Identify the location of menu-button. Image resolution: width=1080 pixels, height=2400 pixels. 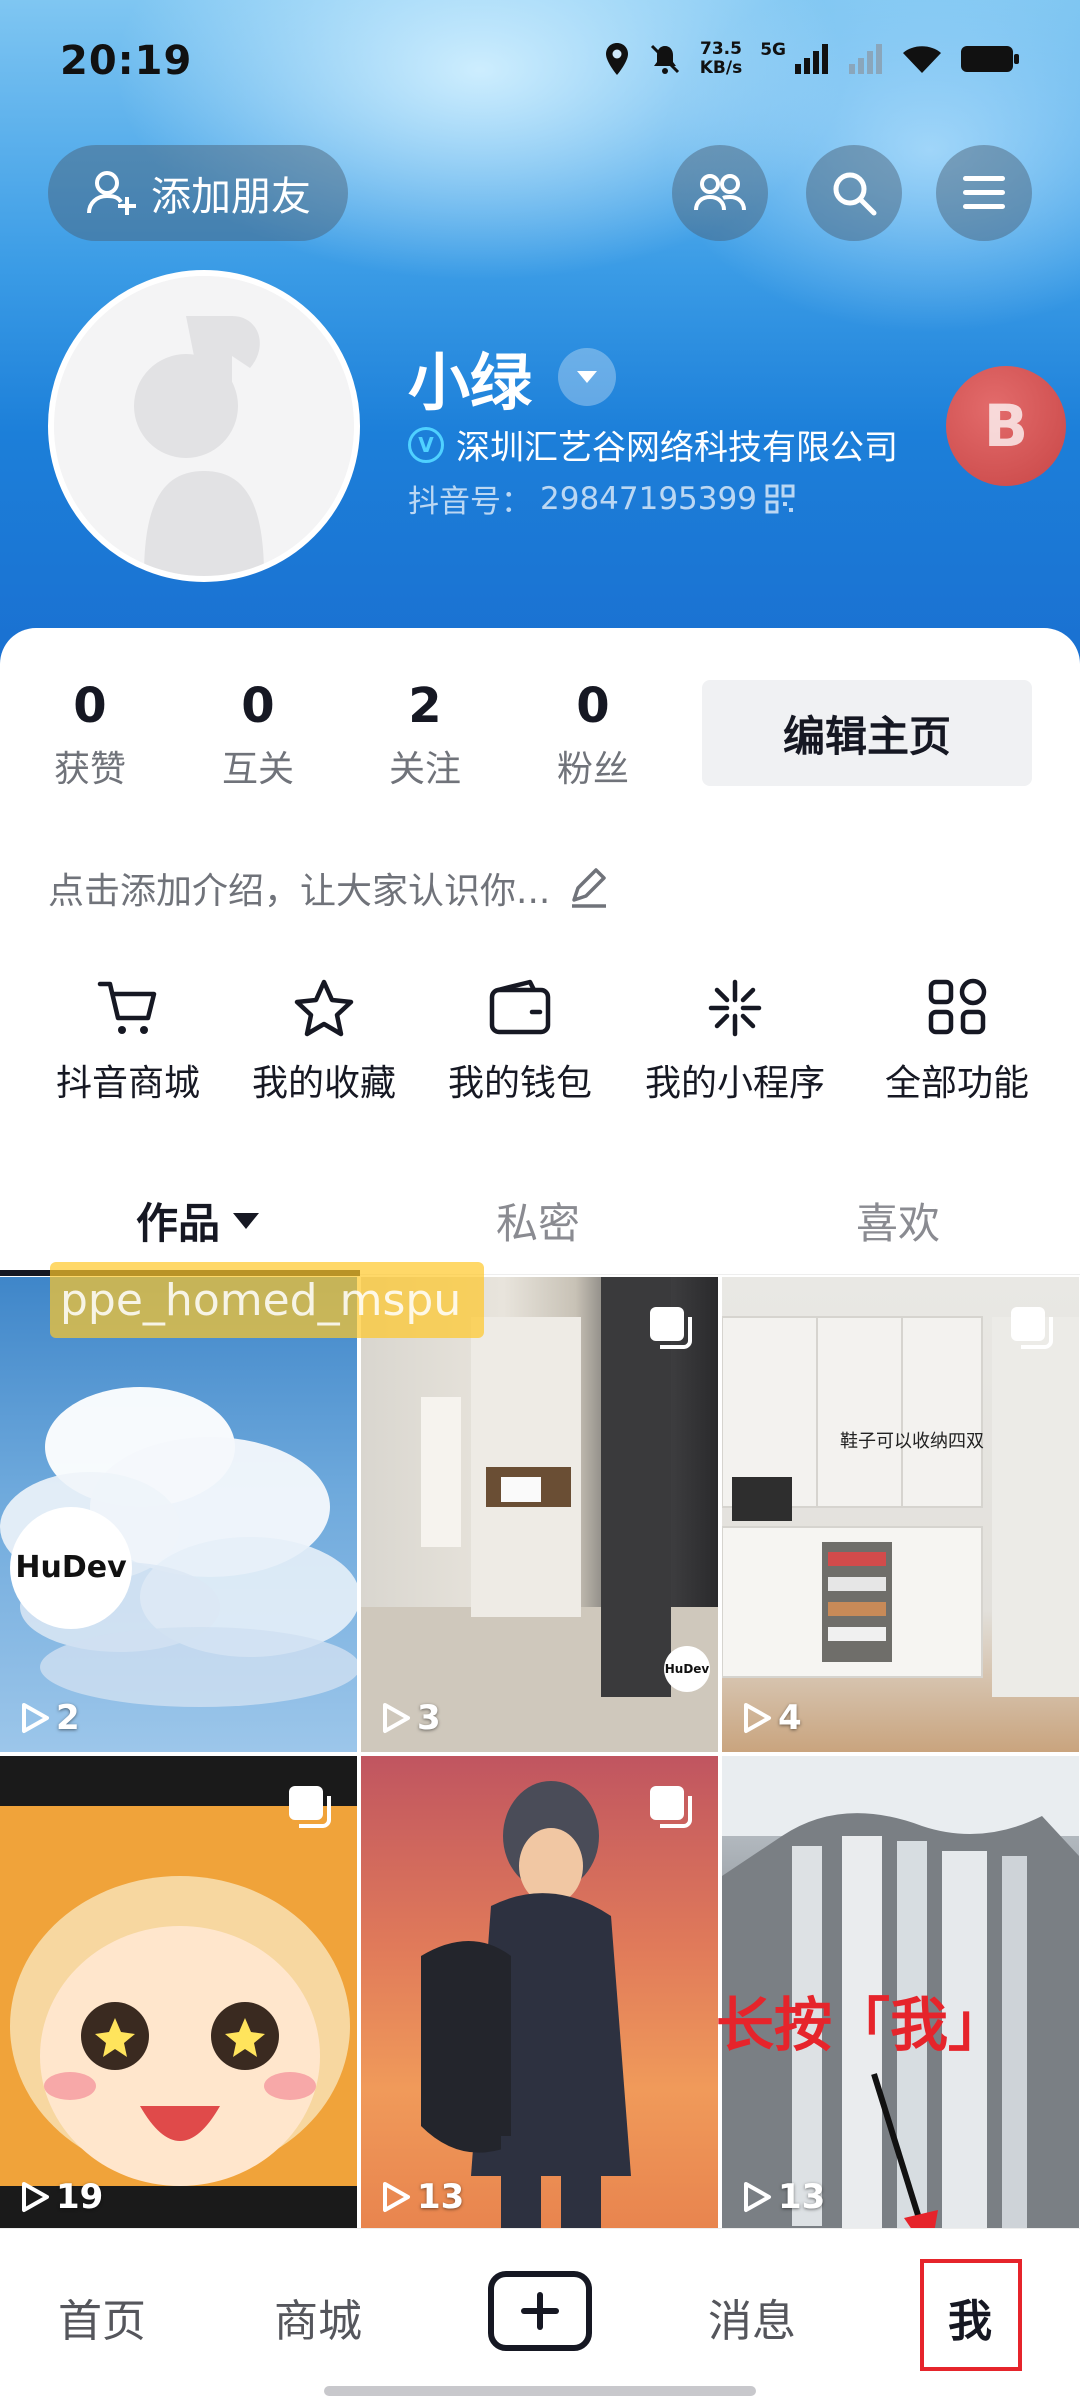
(984, 193).